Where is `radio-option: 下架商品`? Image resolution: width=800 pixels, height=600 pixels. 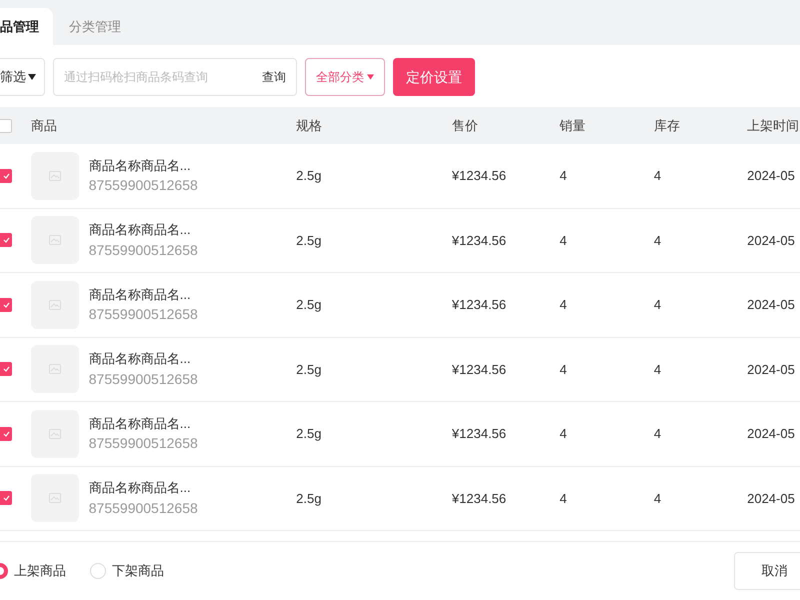
radio-option: 下架商品 is located at coordinates (127, 571).